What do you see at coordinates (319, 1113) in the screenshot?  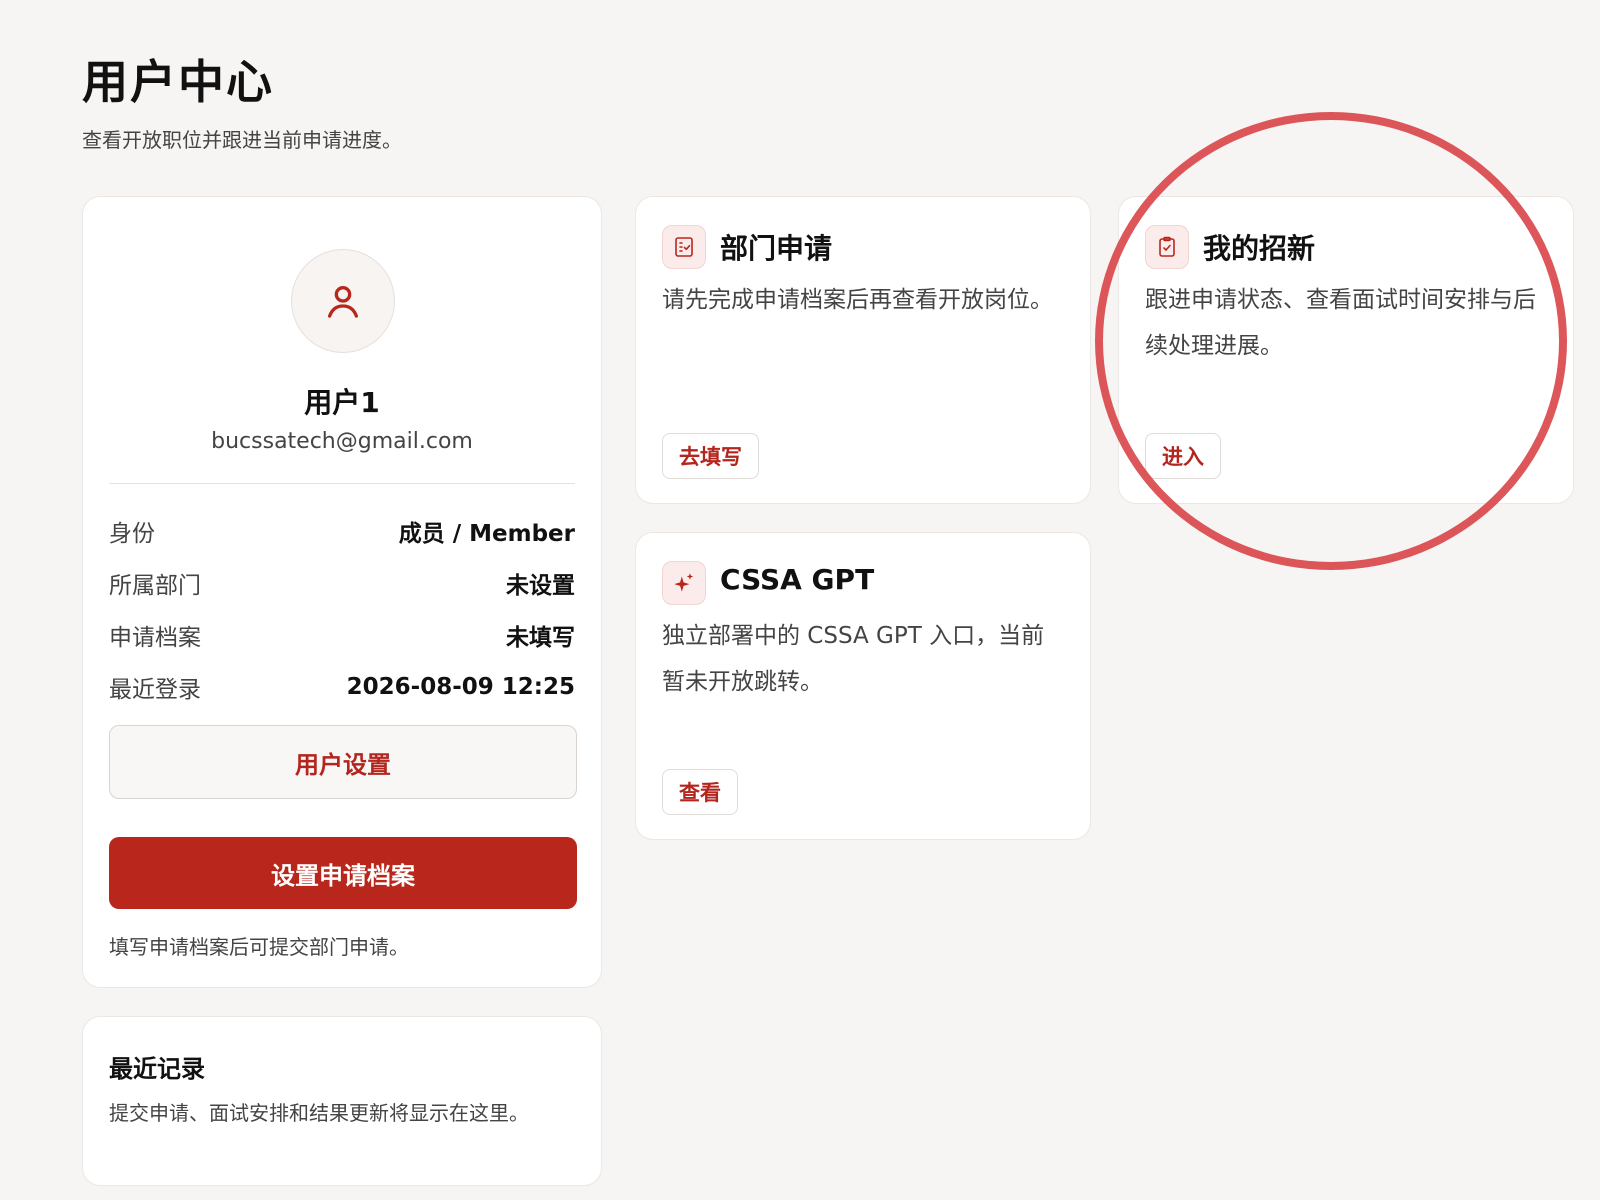 I see `recent-records-description: 提交申请、面试安排和结果更新将显示在这里。` at bounding box center [319, 1113].